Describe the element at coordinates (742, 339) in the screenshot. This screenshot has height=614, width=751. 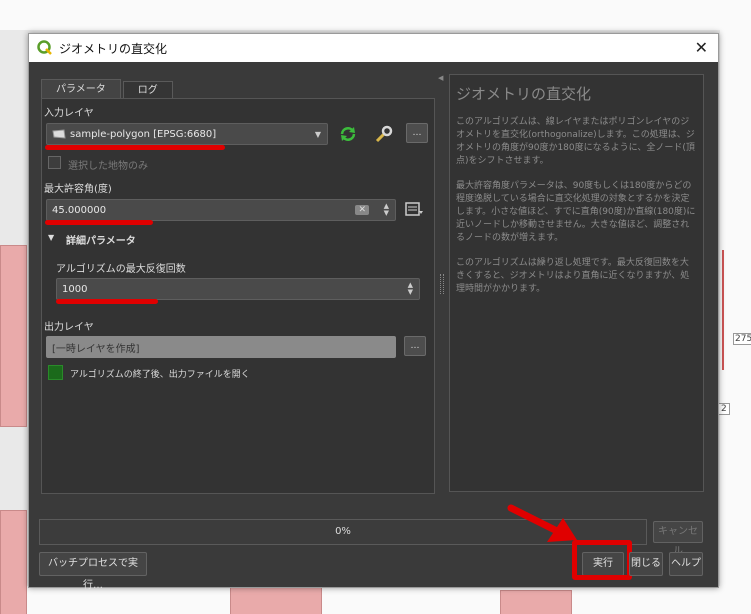
I see `map-label: 275` at that location.